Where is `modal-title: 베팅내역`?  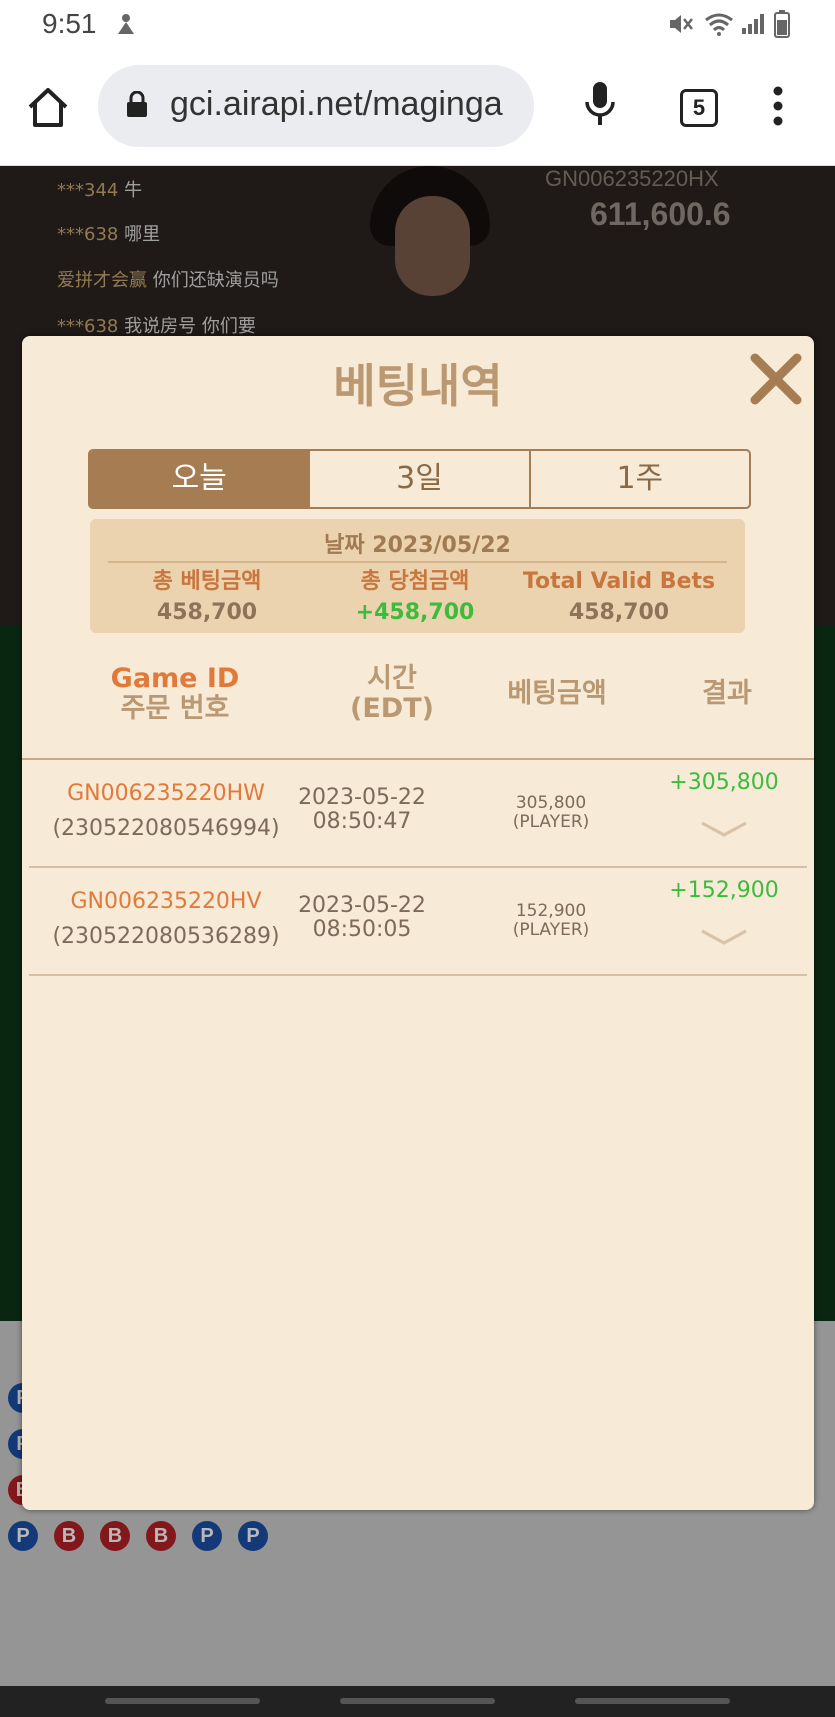
modal-title: 베팅내역 is located at coordinates (418, 386).